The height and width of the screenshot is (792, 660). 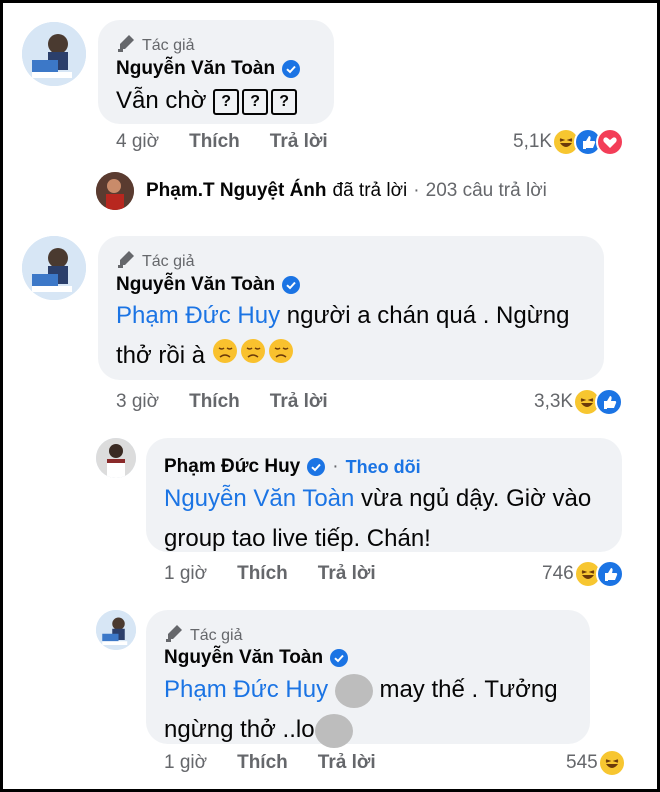 I want to click on mention-link: Nguyễn Văn Toàn, so click(x=259, y=498).